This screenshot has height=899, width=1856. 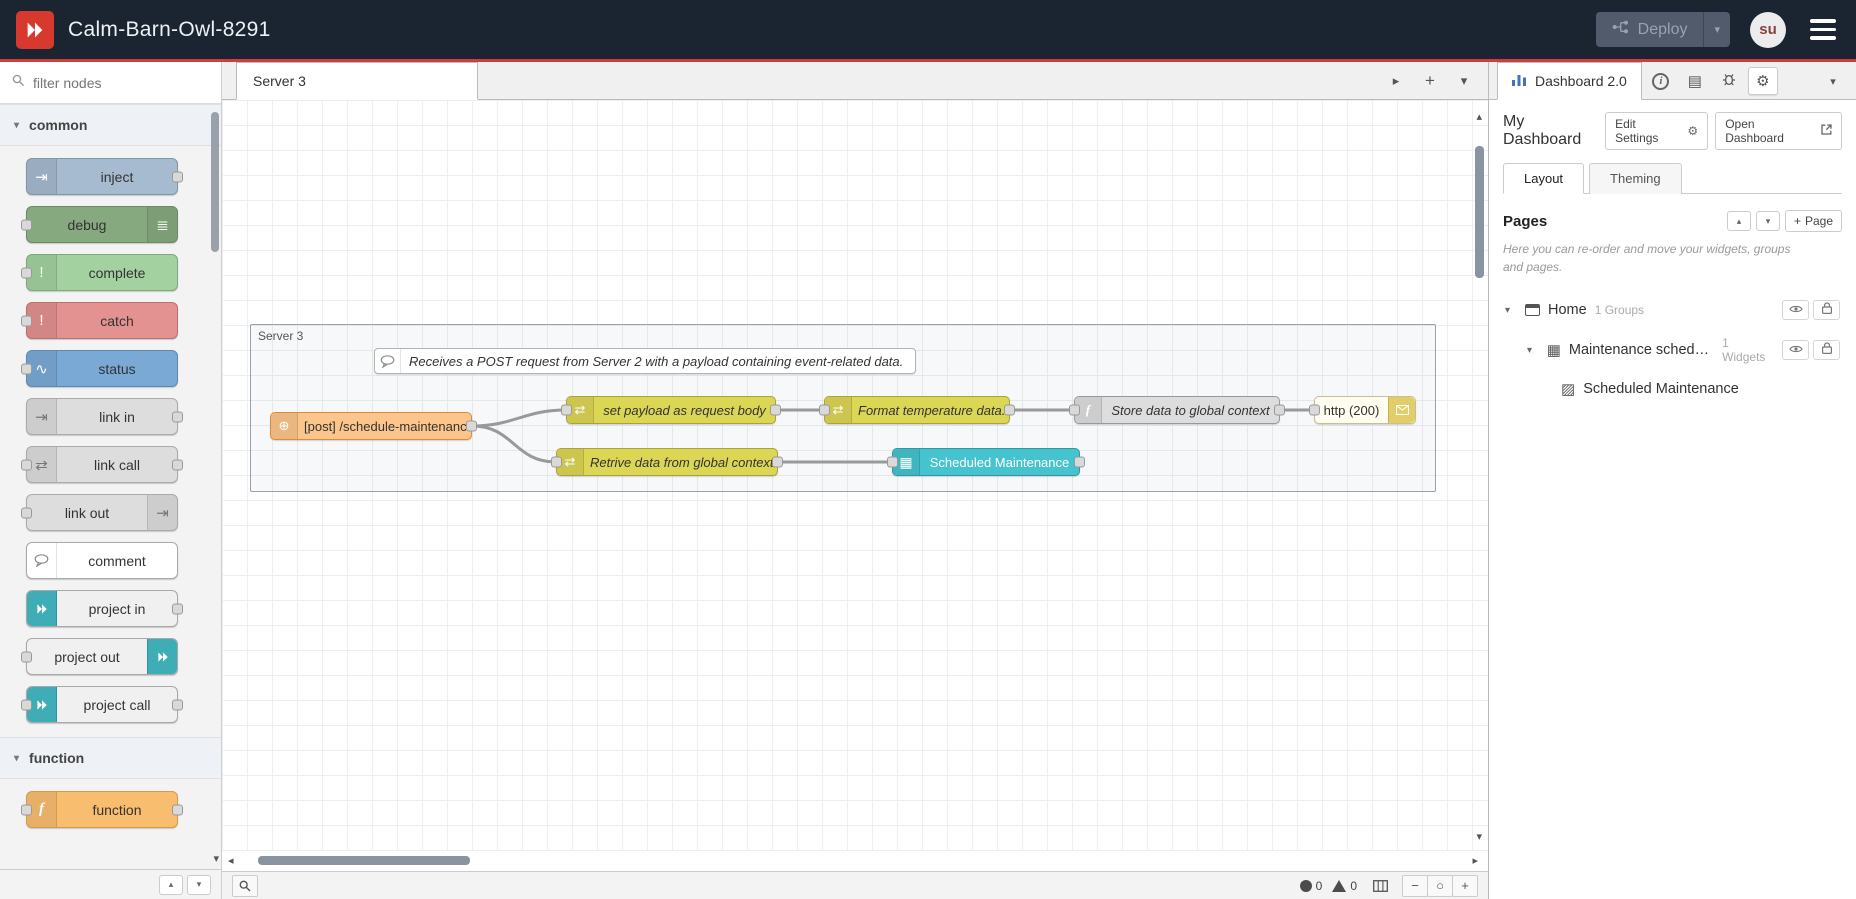 What do you see at coordinates (1661, 81) in the screenshot?
I see `tab-info: i` at bounding box center [1661, 81].